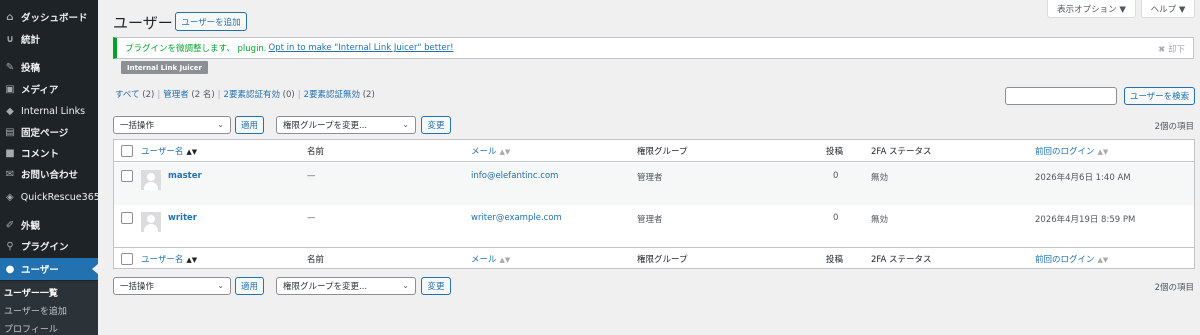  I want to click on email-link: writer@example.com, so click(516, 218).